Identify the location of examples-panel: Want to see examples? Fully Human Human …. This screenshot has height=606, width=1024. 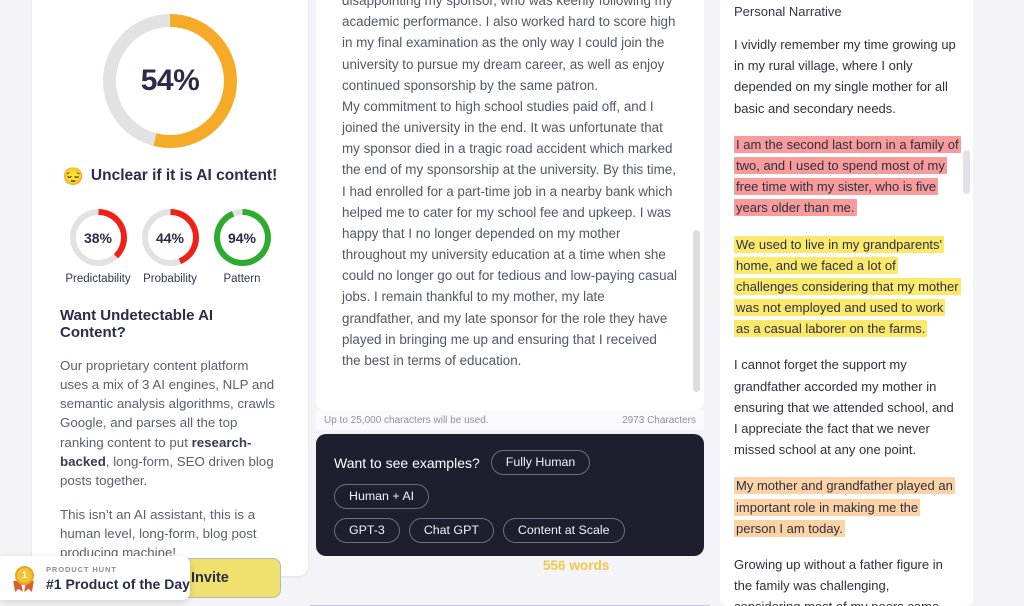
(510, 503).